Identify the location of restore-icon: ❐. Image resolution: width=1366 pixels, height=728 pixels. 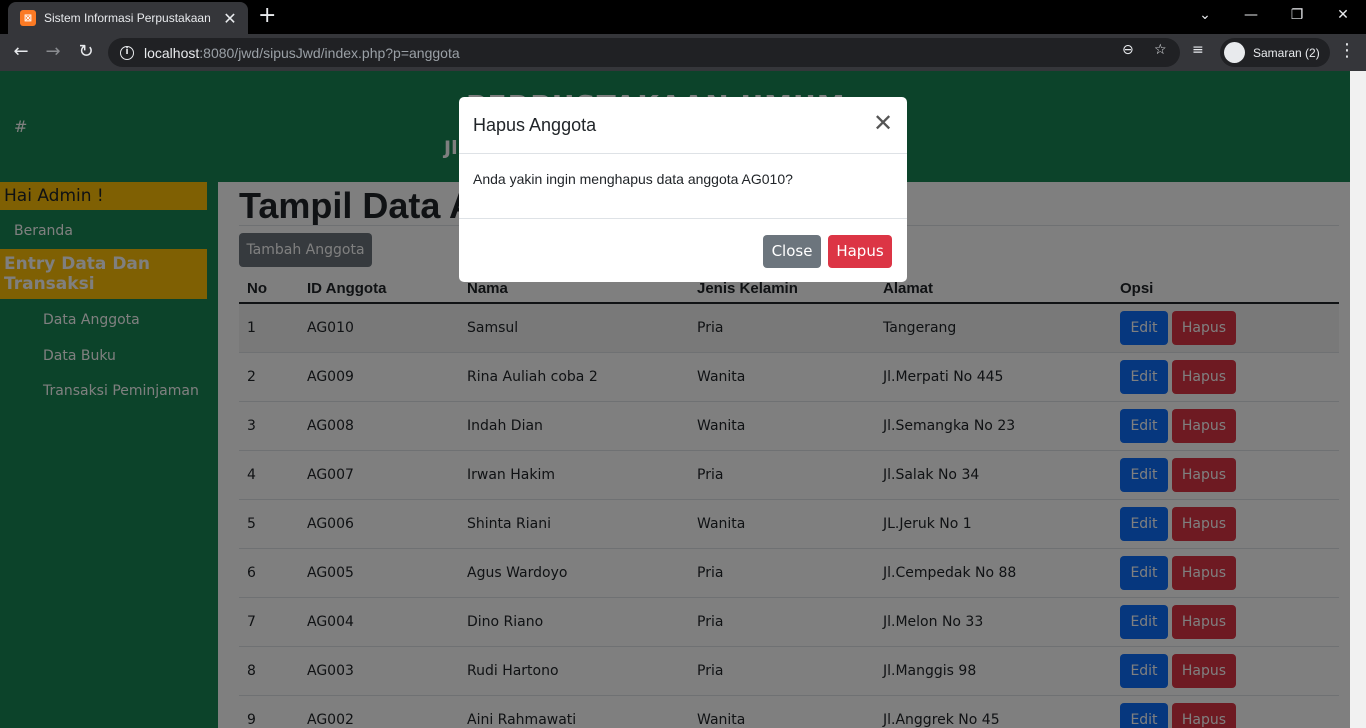
(1297, 15).